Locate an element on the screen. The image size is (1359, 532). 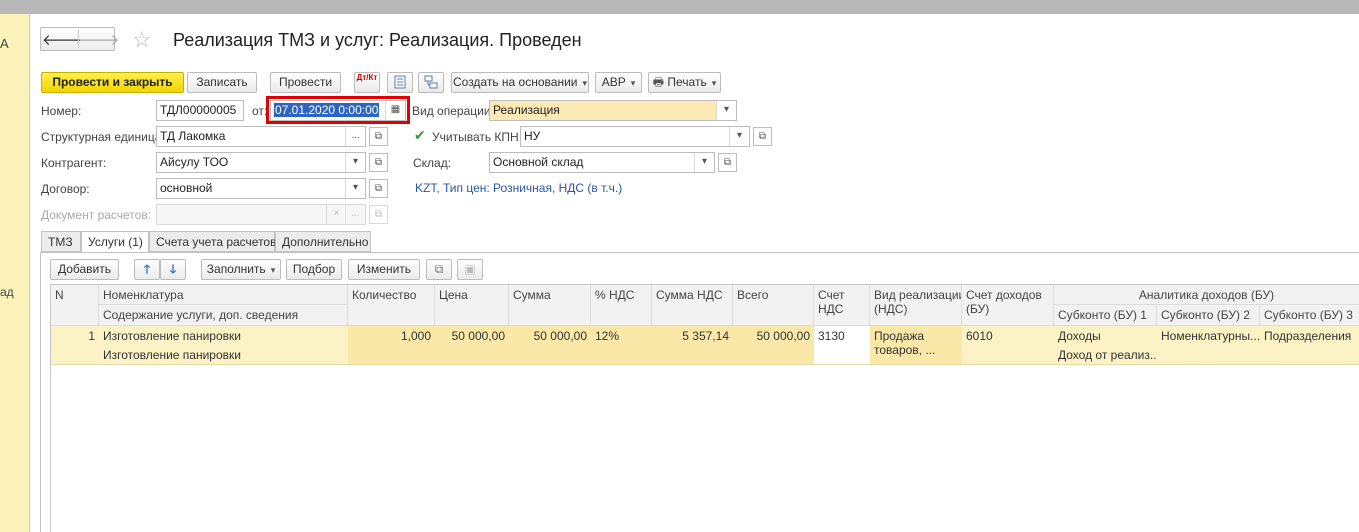
cell-subconto-1: Доходы is located at coordinates (1105, 335).